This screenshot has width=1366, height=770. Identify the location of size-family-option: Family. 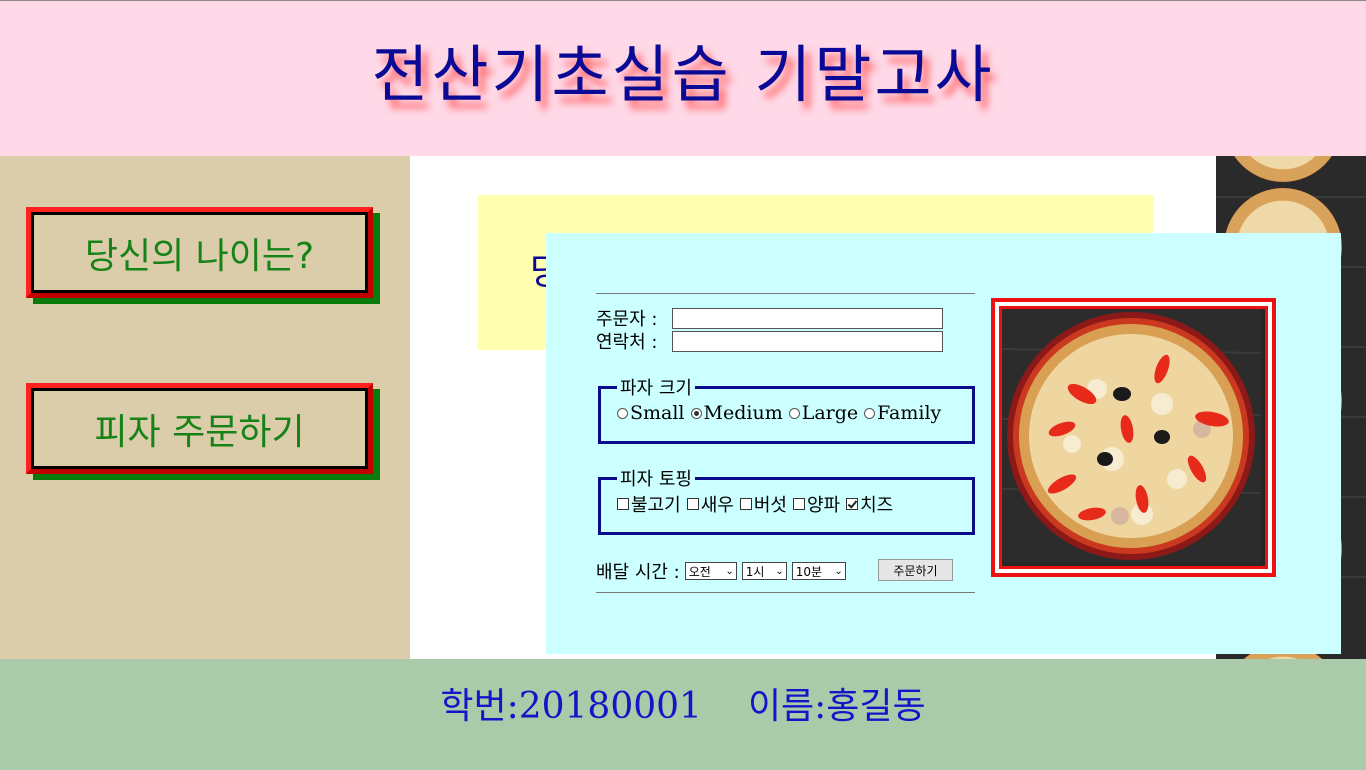
(902, 413).